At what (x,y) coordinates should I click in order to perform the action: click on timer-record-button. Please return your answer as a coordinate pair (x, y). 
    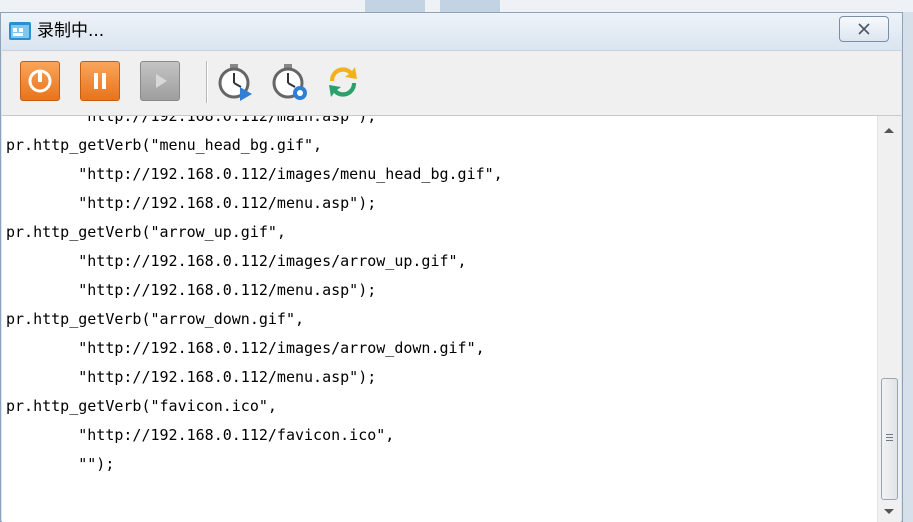
    Looking at the image, I should click on (288, 81).